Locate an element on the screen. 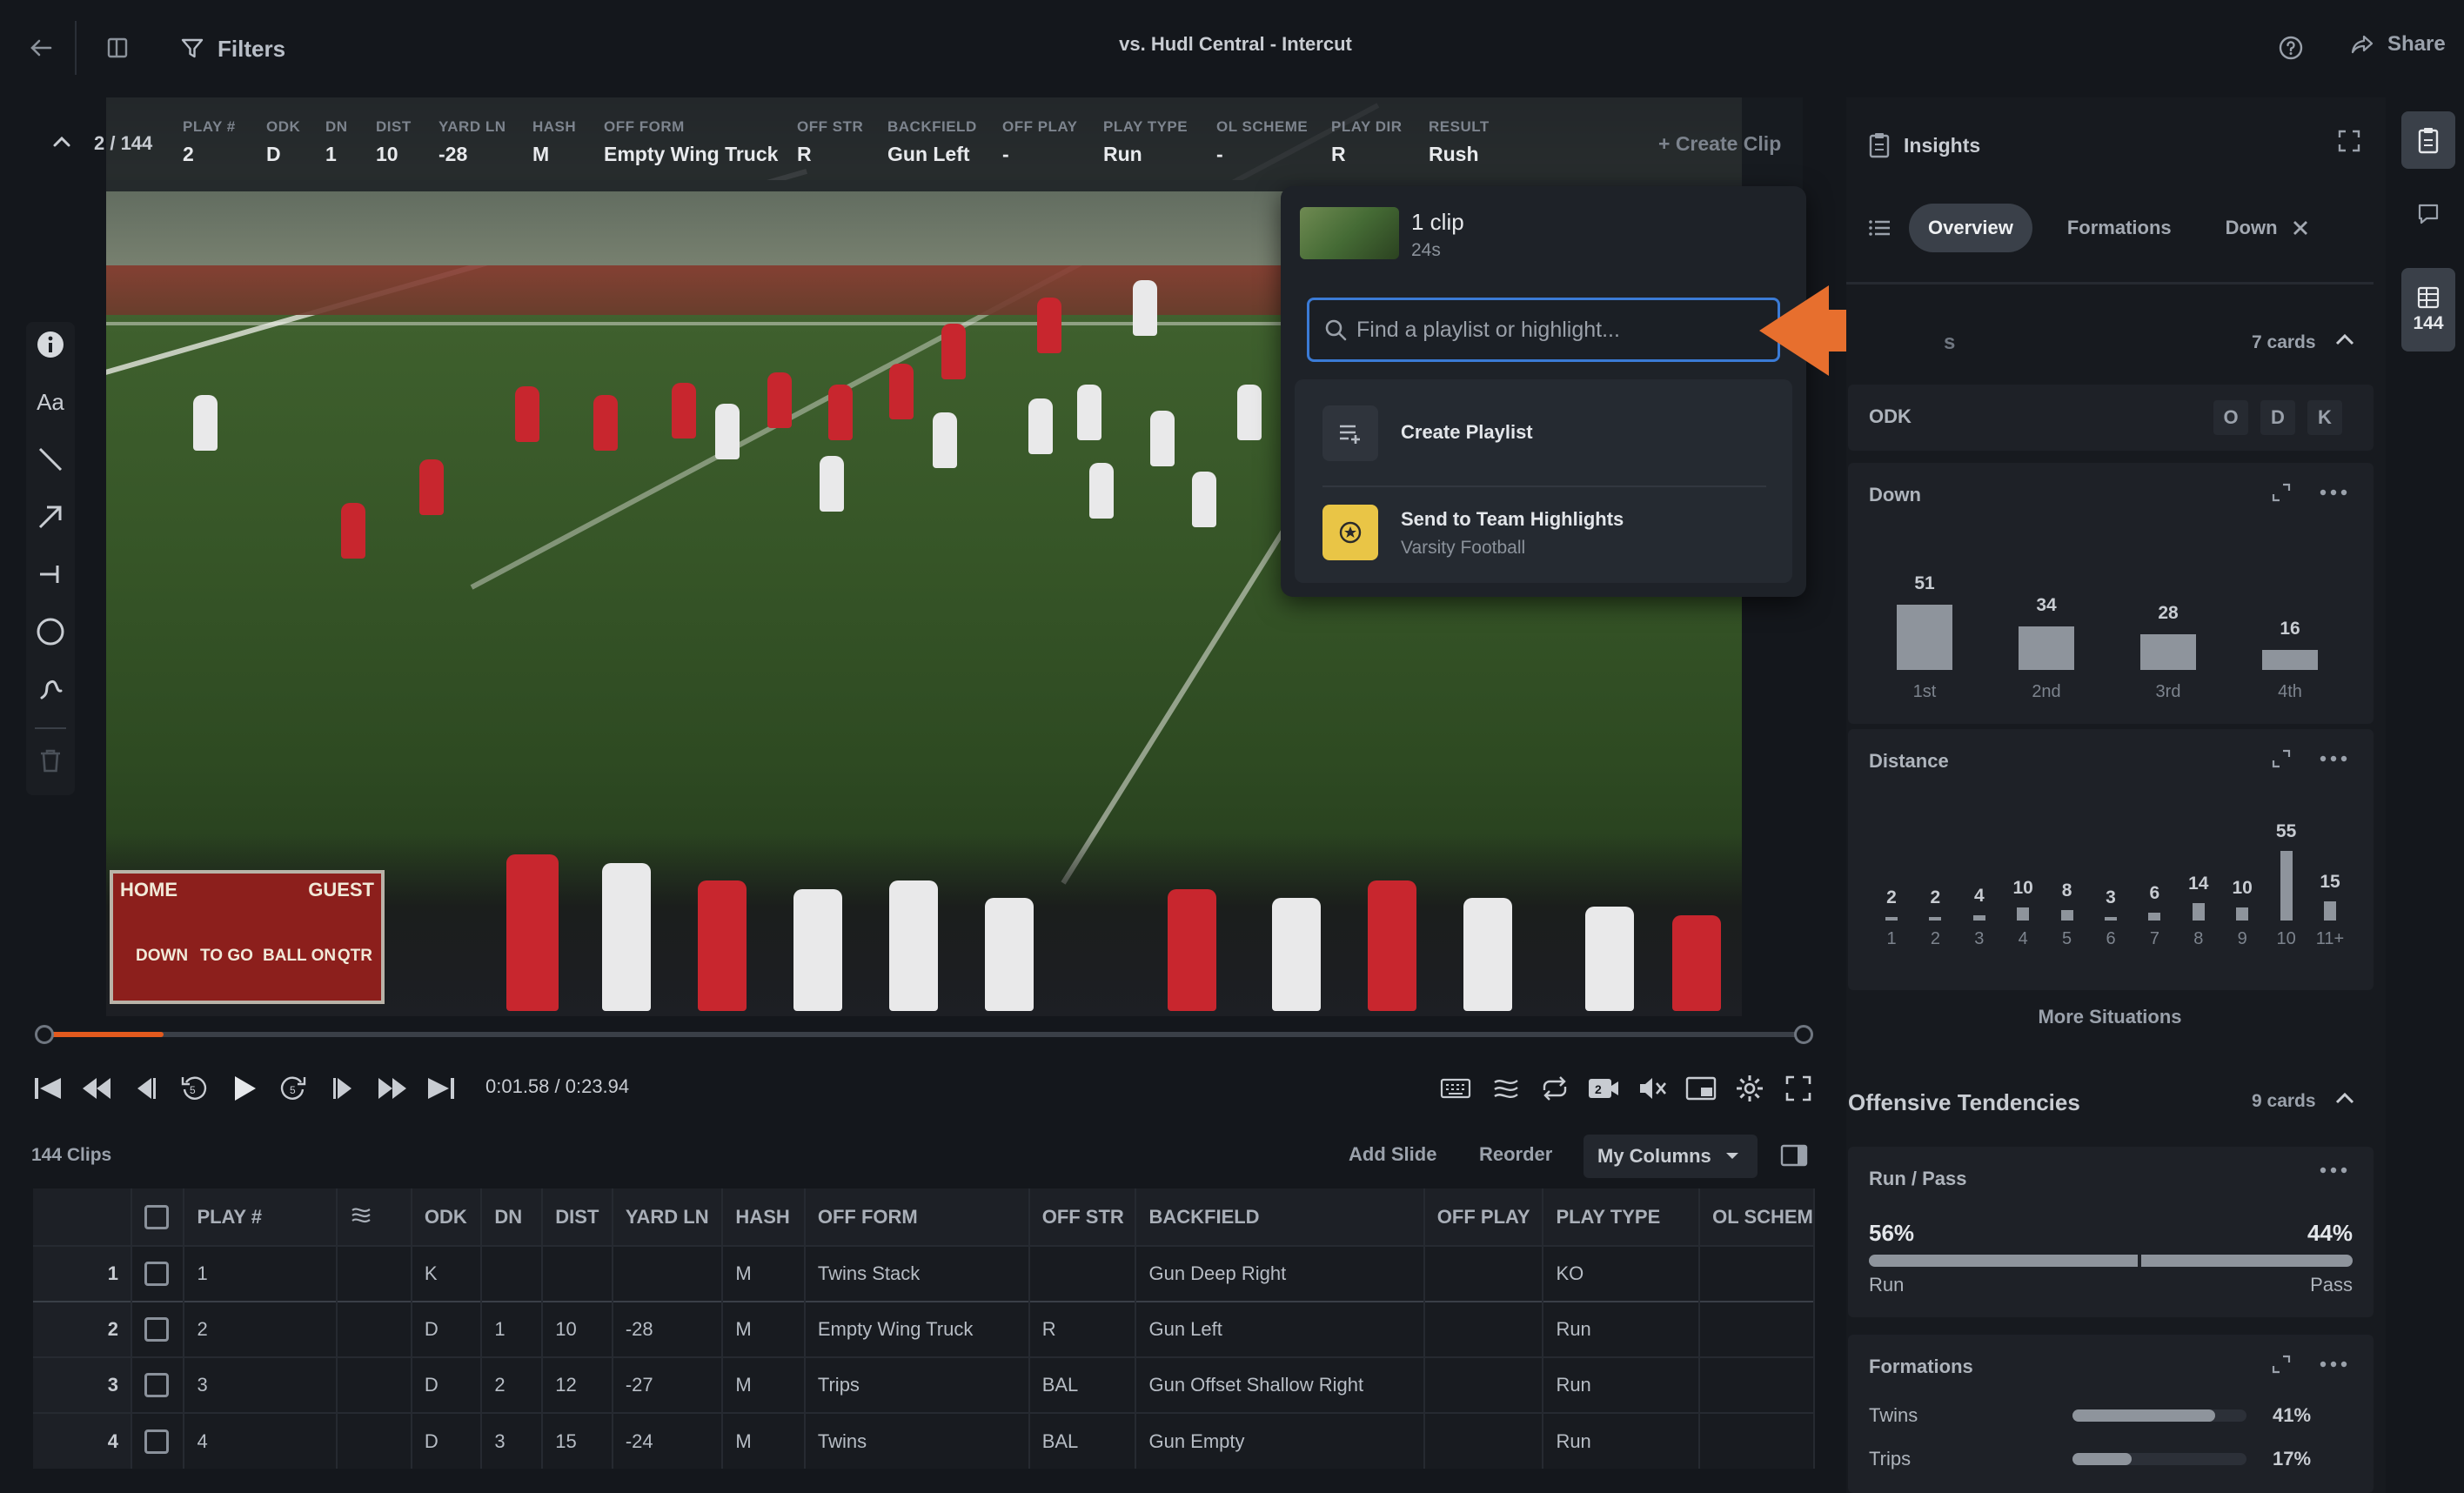 This screenshot has width=2464, height=1493. timeline-end-handle is located at coordinates (1803, 1034).